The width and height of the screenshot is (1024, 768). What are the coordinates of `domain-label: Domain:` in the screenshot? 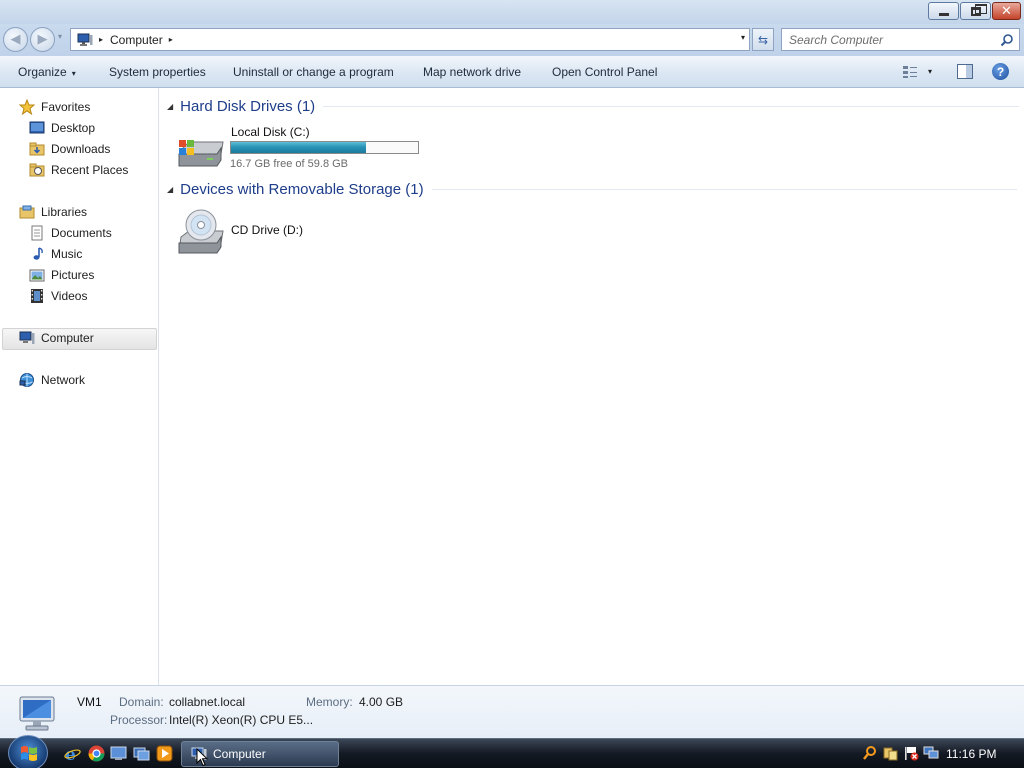 It's located at (141, 702).